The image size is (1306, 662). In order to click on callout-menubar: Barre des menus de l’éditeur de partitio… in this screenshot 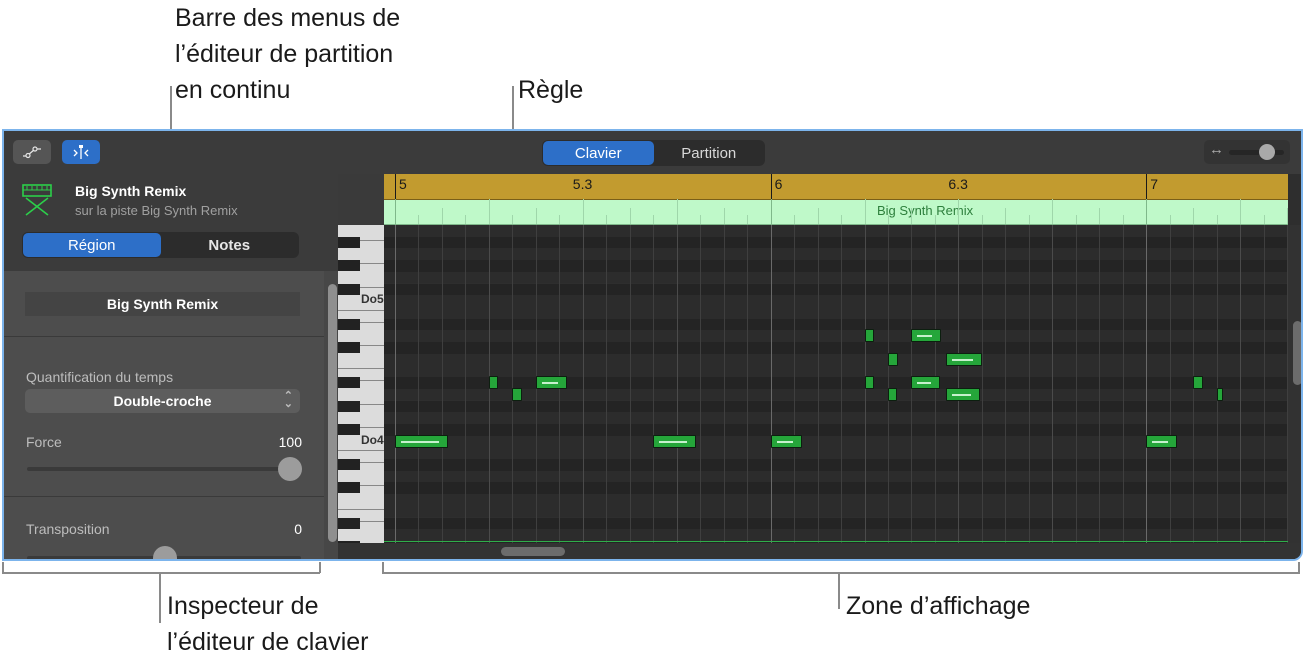, I will do `click(287, 54)`.